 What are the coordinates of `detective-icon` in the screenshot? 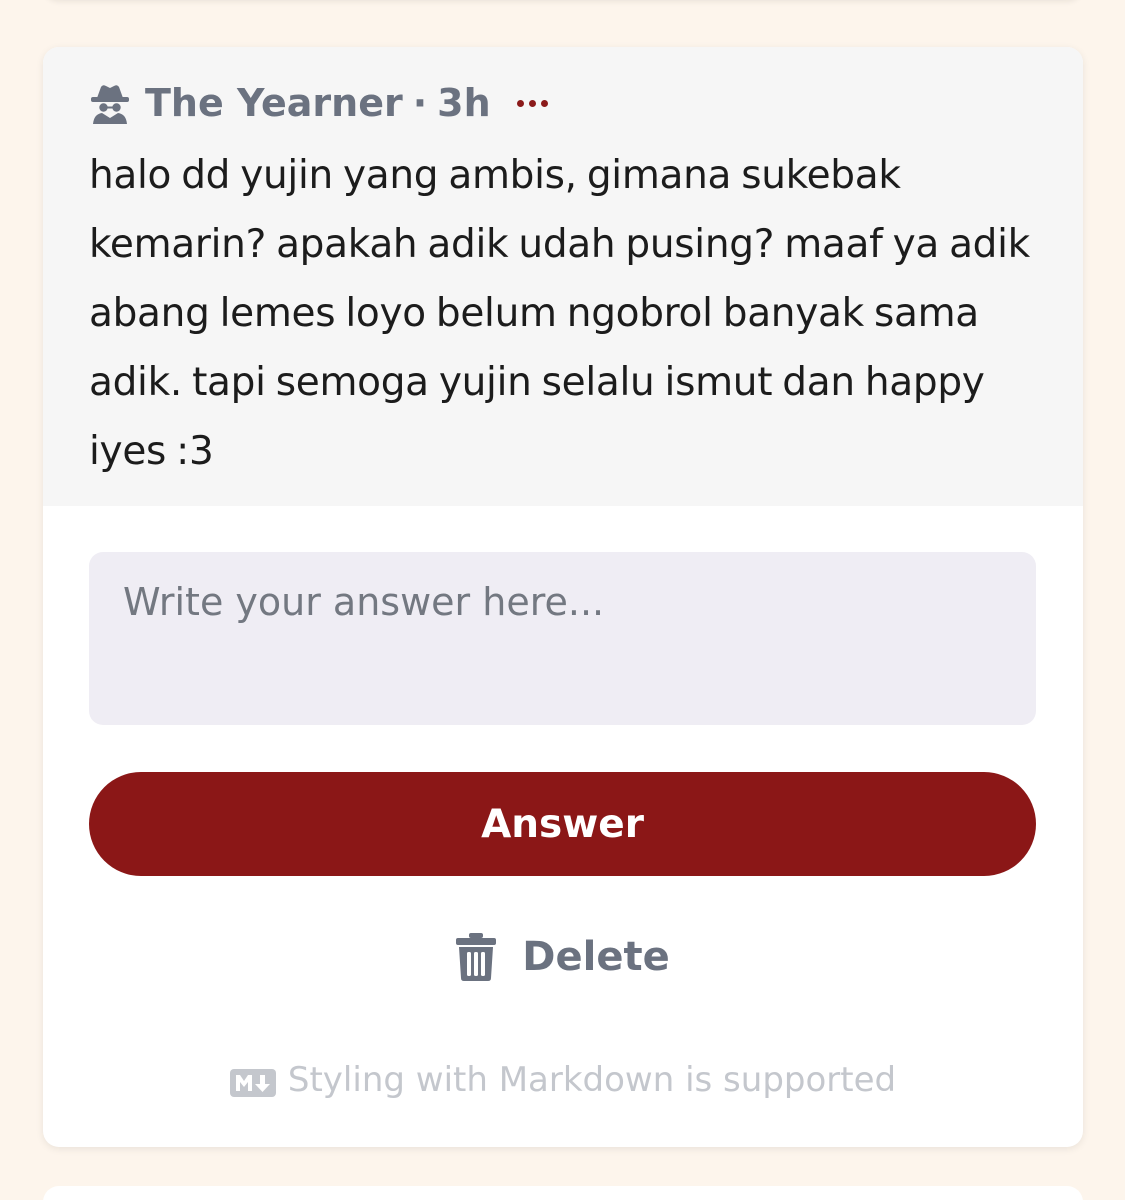 It's located at (110, 103).